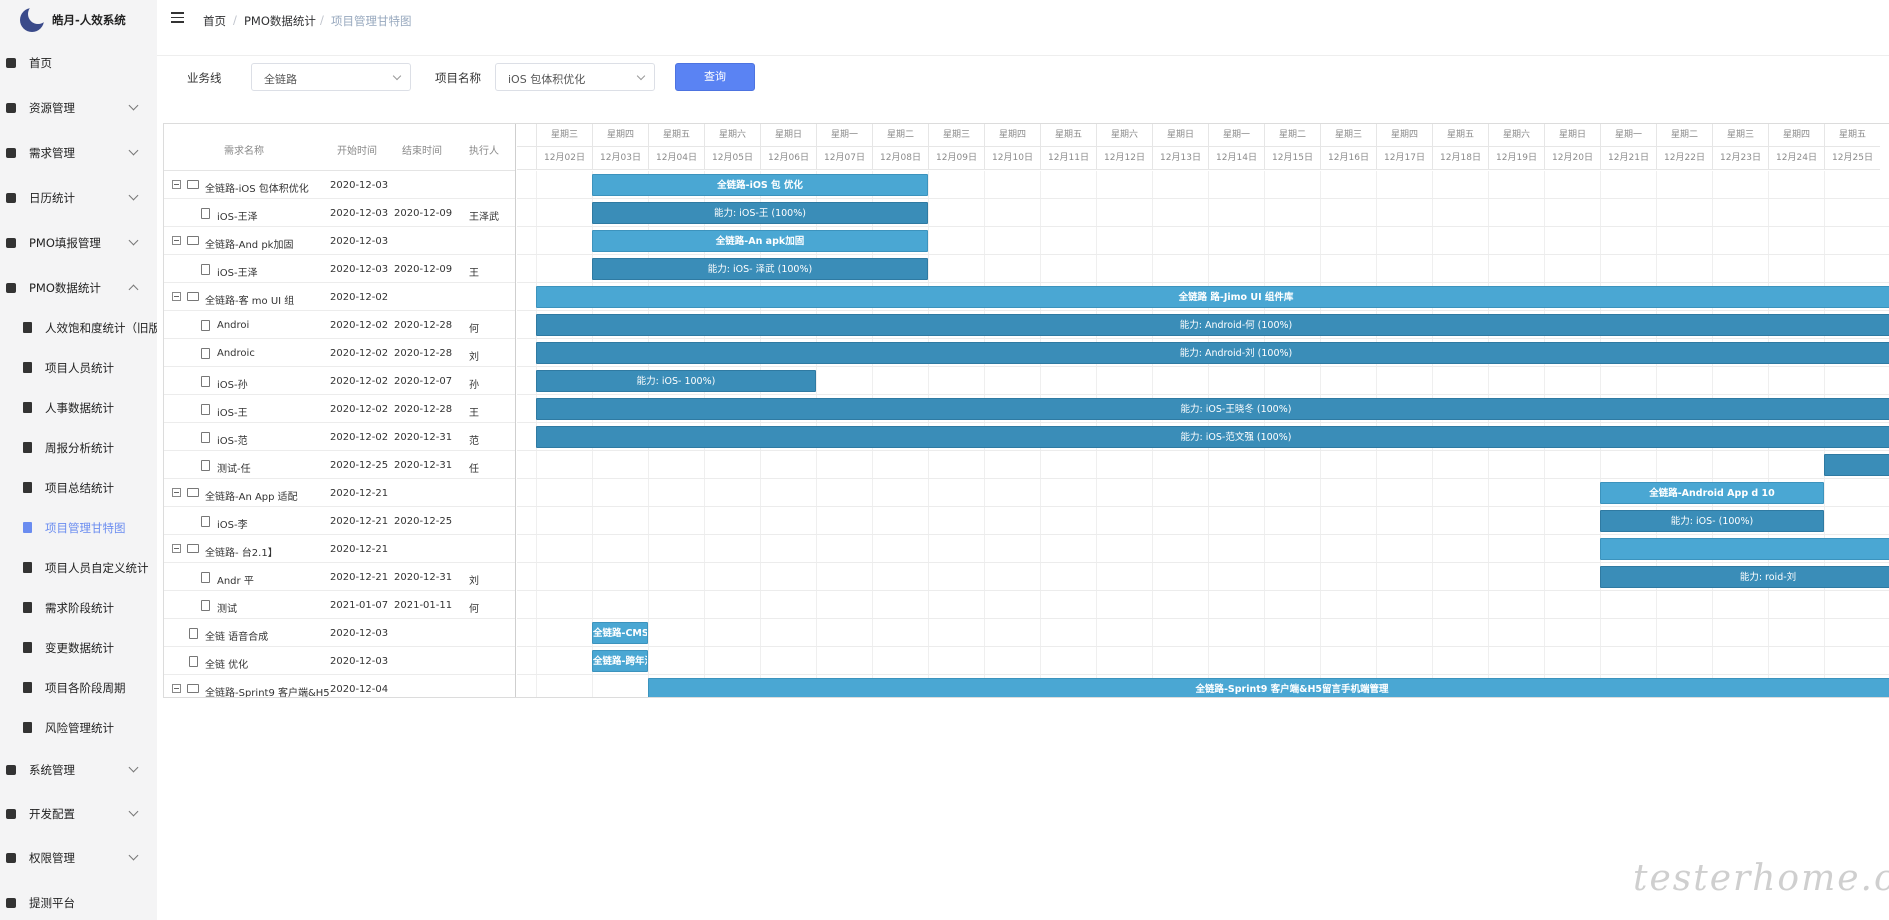 The height and width of the screenshot is (920, 1889). I want to click on gantt-task-bar: 能力: iOS-王 (100%), so click(760, 213).